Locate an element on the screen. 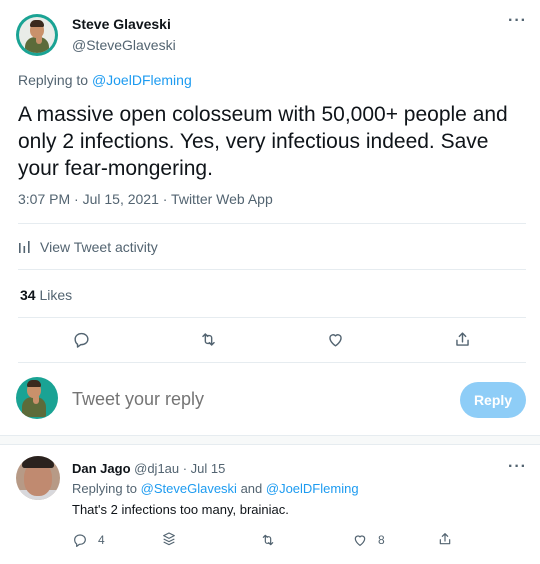  reply-text: That's 2 infections too many, brainiac. is located at coordinates (180, 509).